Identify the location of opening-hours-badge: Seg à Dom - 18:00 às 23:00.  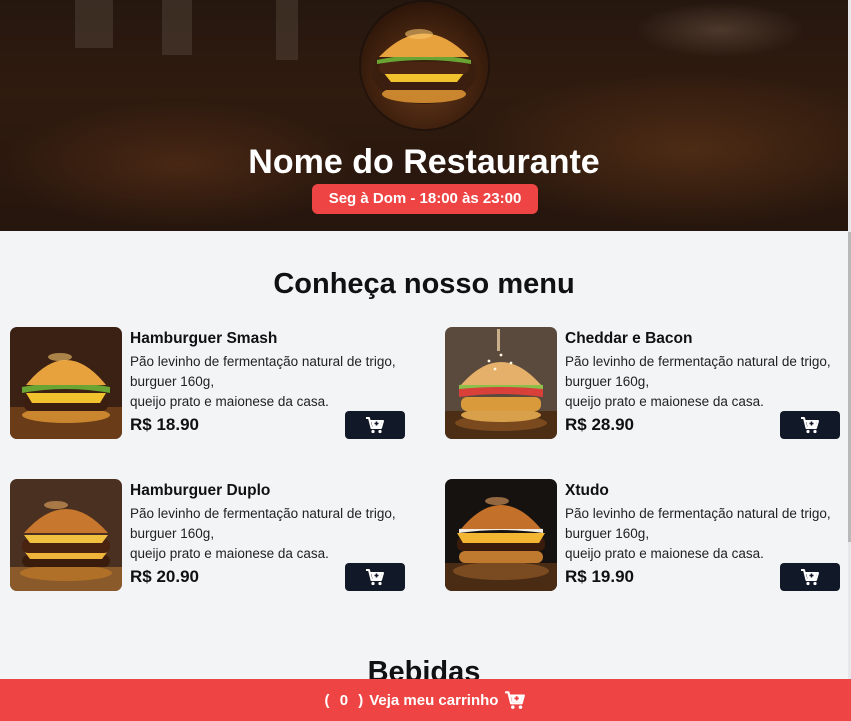
(425, 199).